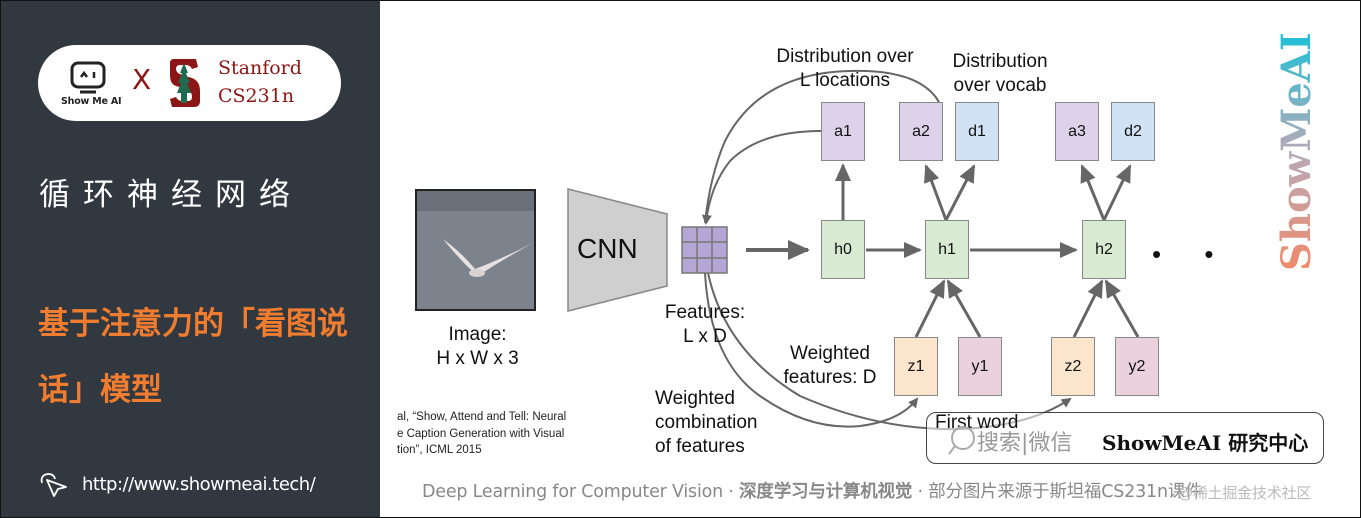 The width and height of the screenshot is (1361, 518). I want to click on node-y1: y1, so click(980, 366).